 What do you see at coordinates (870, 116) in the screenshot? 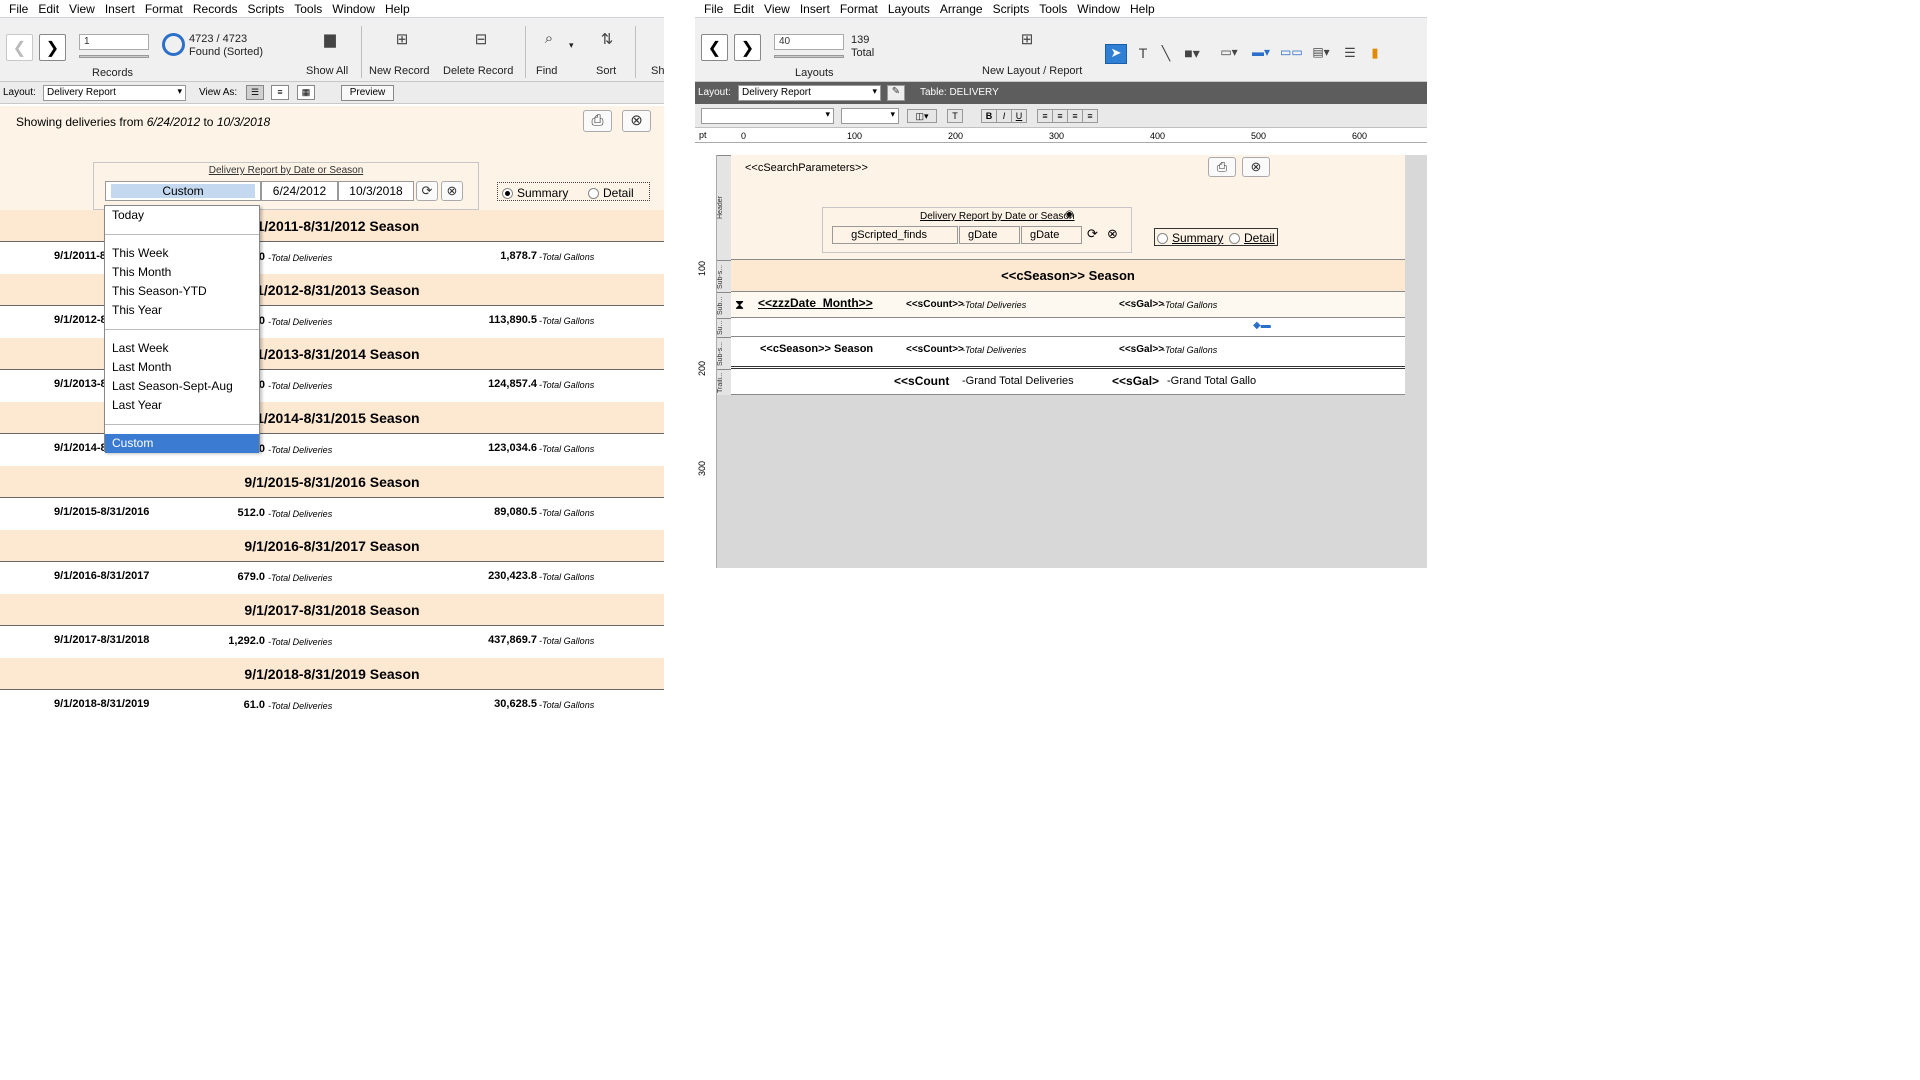
I see `font-size-select` at bounding box center [870, 116].